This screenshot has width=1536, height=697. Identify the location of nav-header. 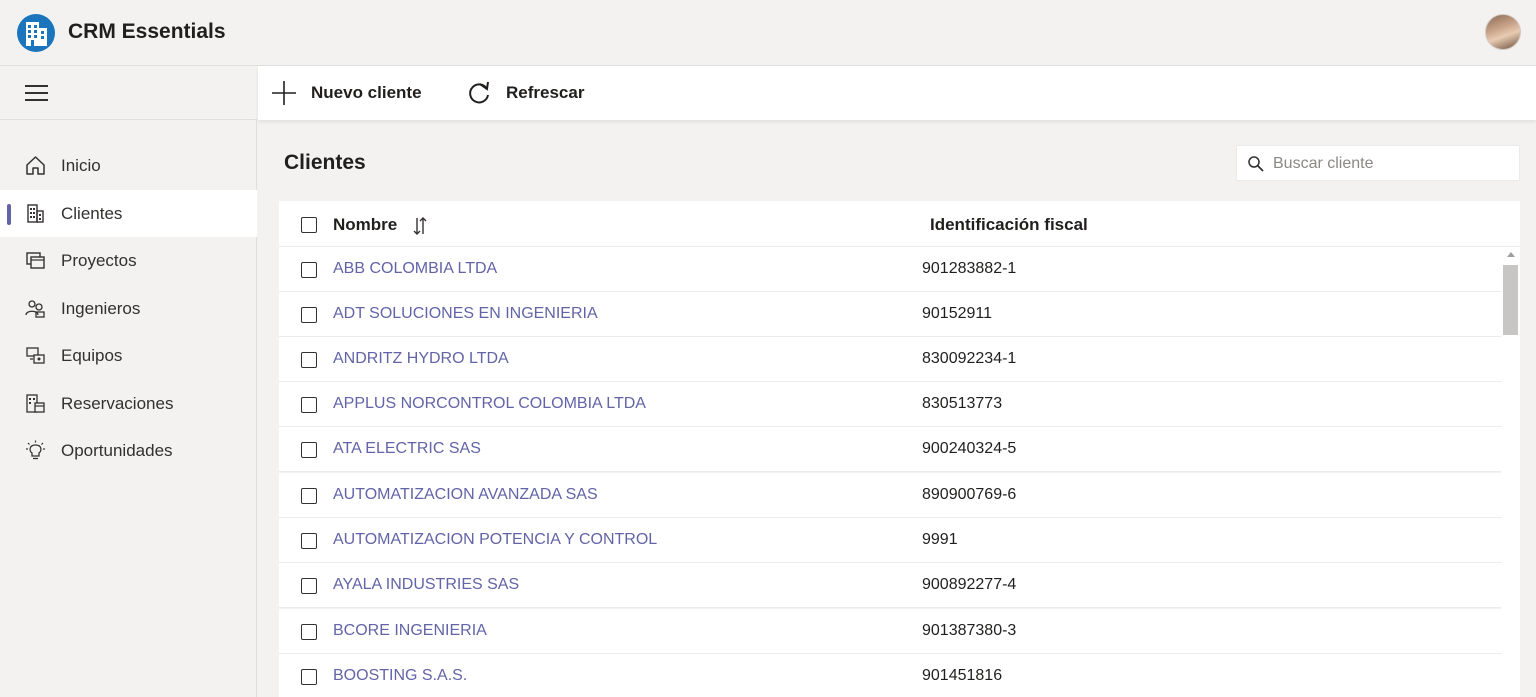
(128, 93).